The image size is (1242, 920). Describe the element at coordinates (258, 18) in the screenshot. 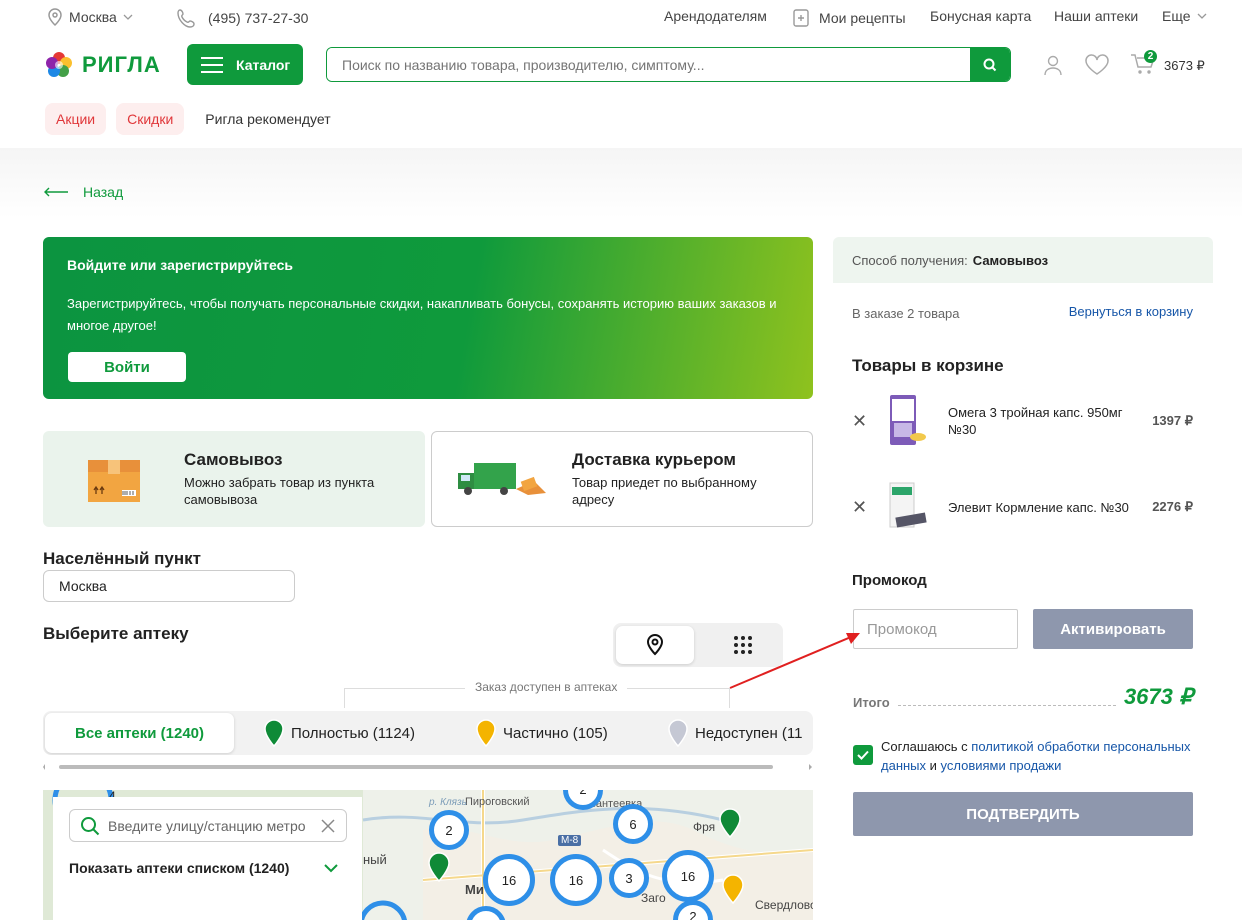

I see `phone-number: (495) 737-27-30` at that location.